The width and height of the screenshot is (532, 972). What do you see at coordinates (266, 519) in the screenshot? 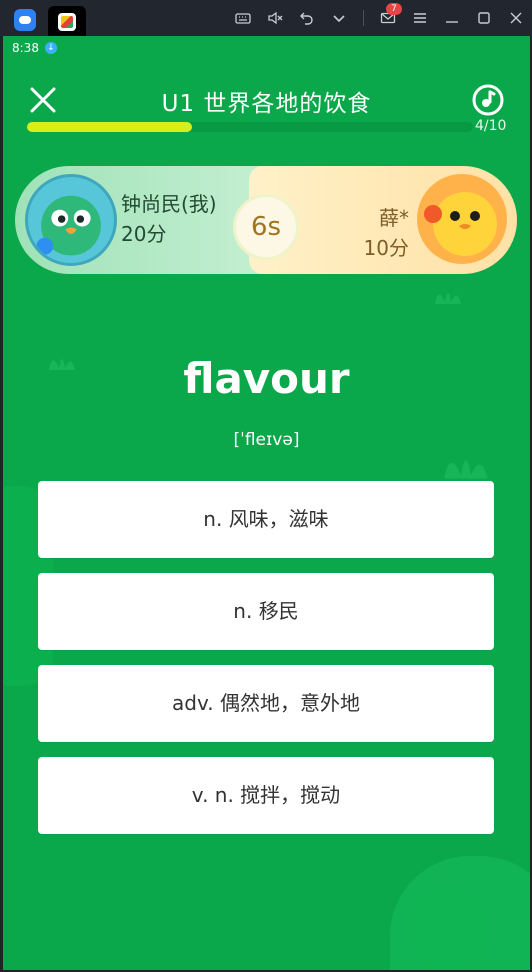
I see `answer-option: n. 风味，滋味` at bounding box center [266, 519].